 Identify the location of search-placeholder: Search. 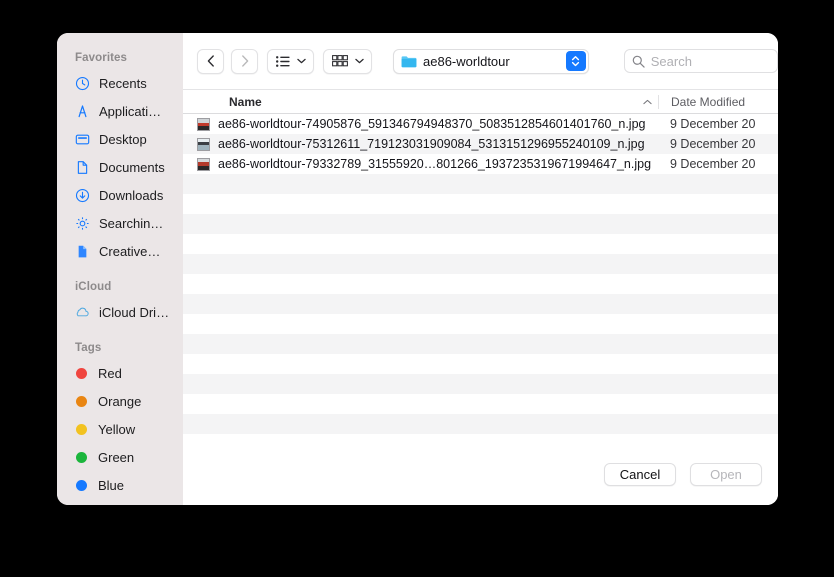
(671, 61).